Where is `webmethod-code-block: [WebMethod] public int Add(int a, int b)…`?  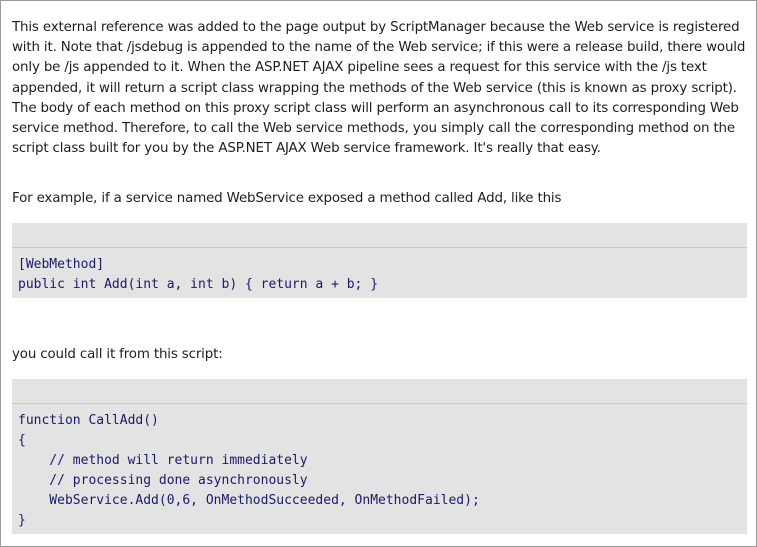
webmethod-code-block: [WebMethod] public int Add(int a, int b)… is located at coordinates (379, 260).